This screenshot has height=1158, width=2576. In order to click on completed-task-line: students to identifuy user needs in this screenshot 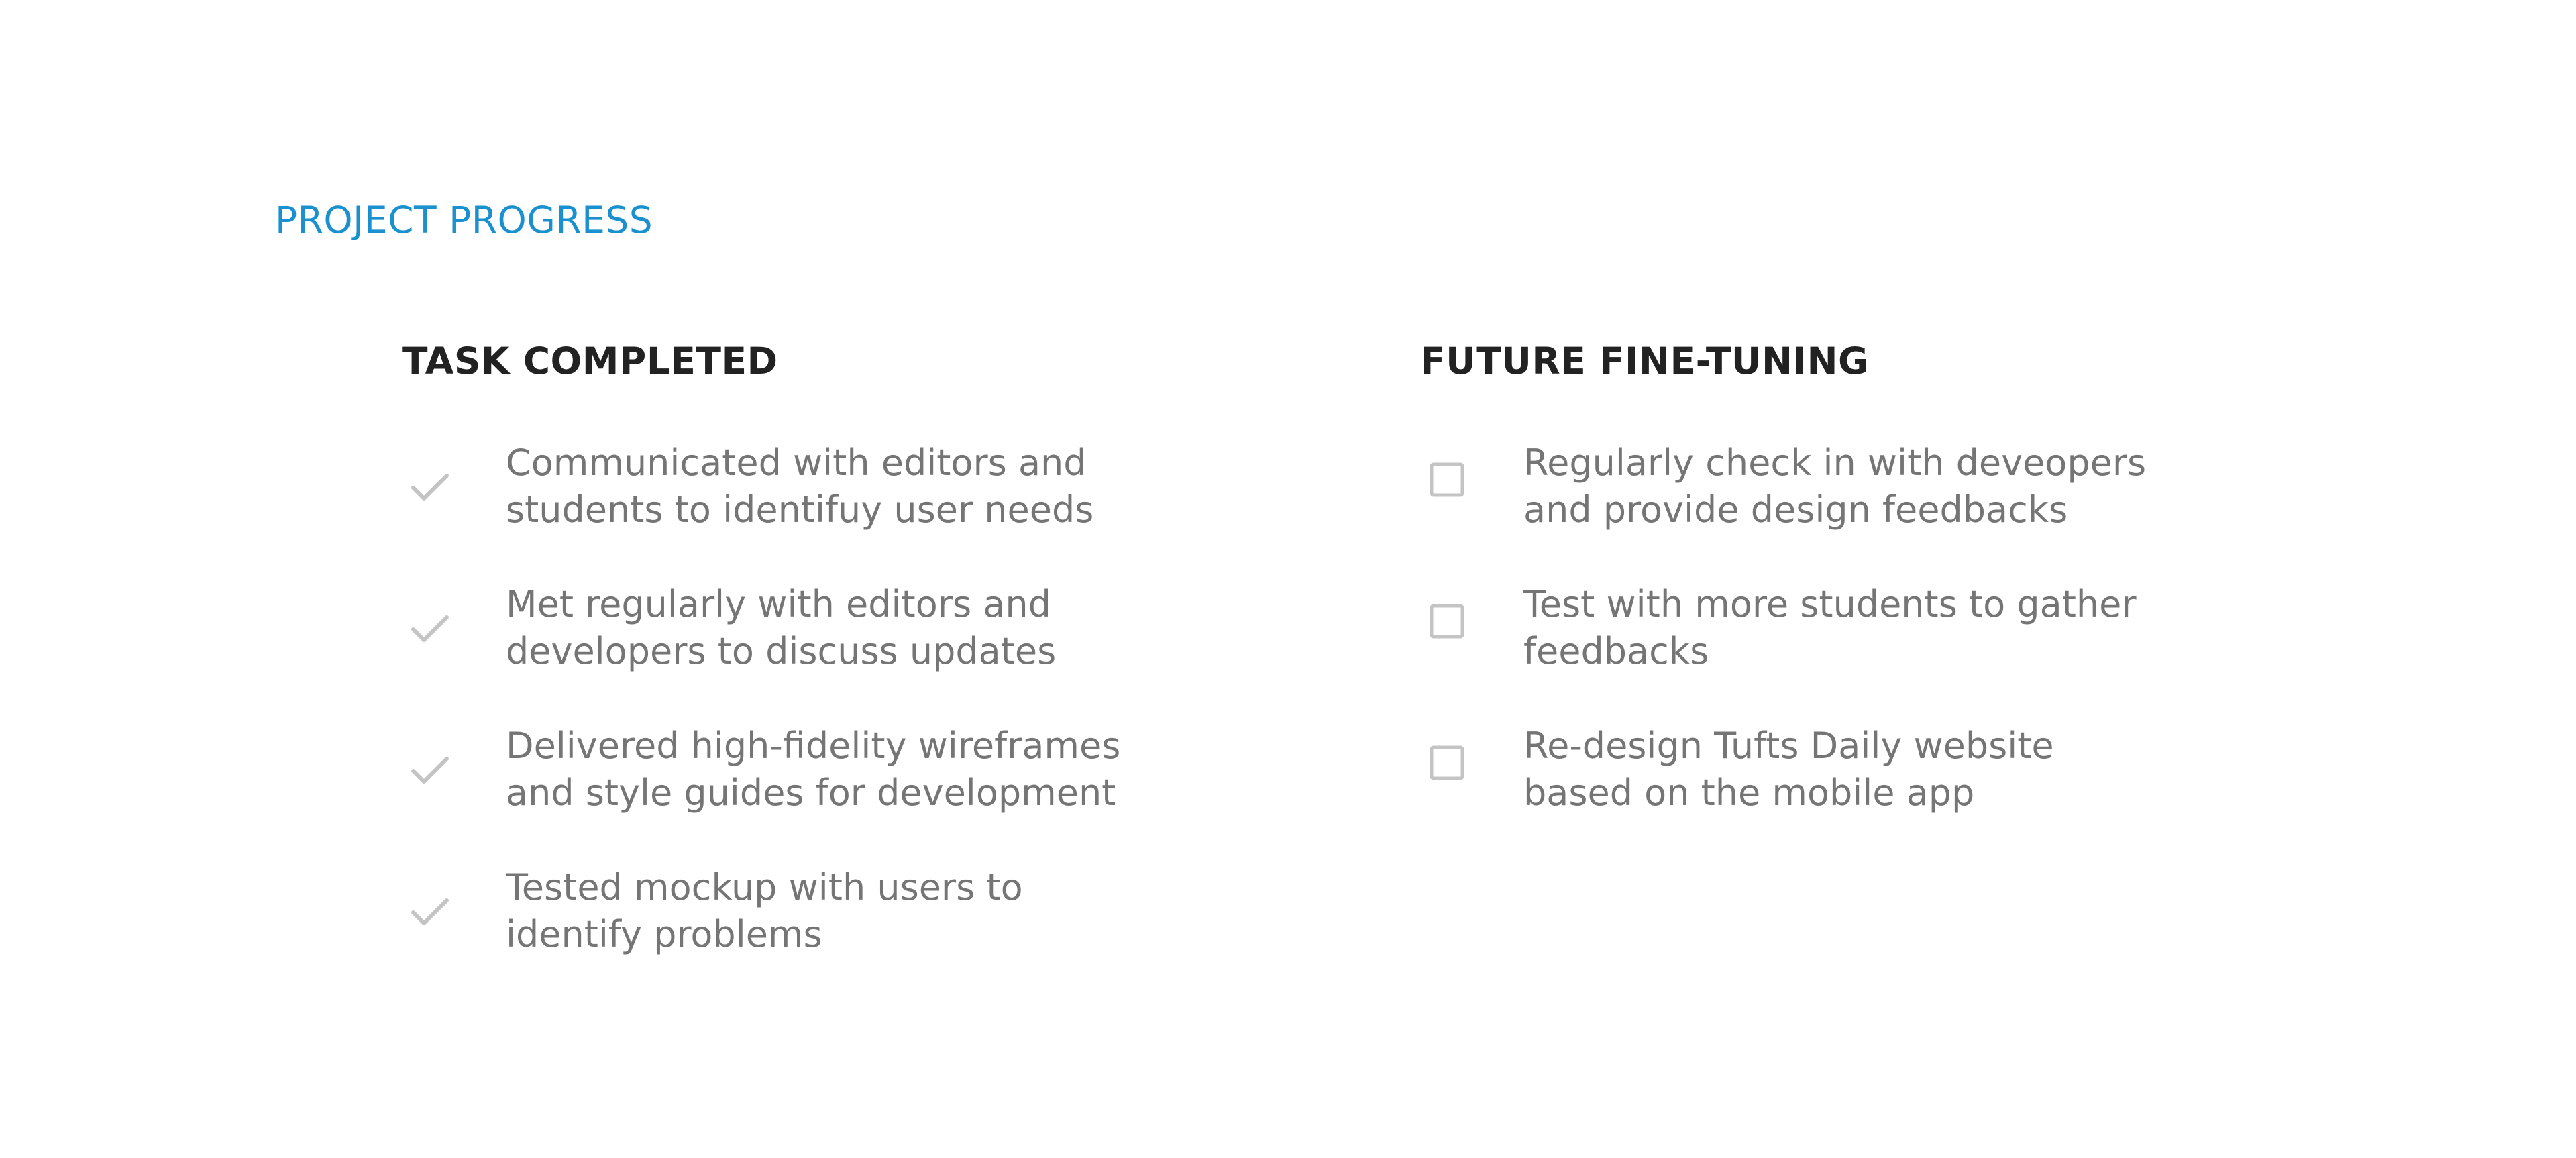, I will do `click(800, 509)`.